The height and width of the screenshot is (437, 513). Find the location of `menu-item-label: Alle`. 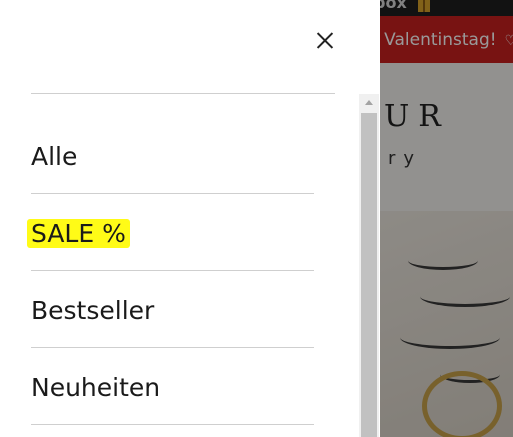

menu-item-label: Alle is located at coordinates (54, 156).